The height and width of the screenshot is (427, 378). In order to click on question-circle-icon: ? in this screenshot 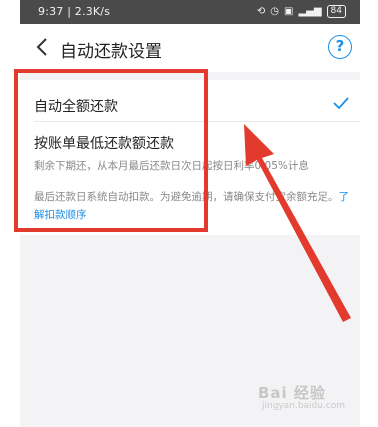, I will do `click(340, 47)`.